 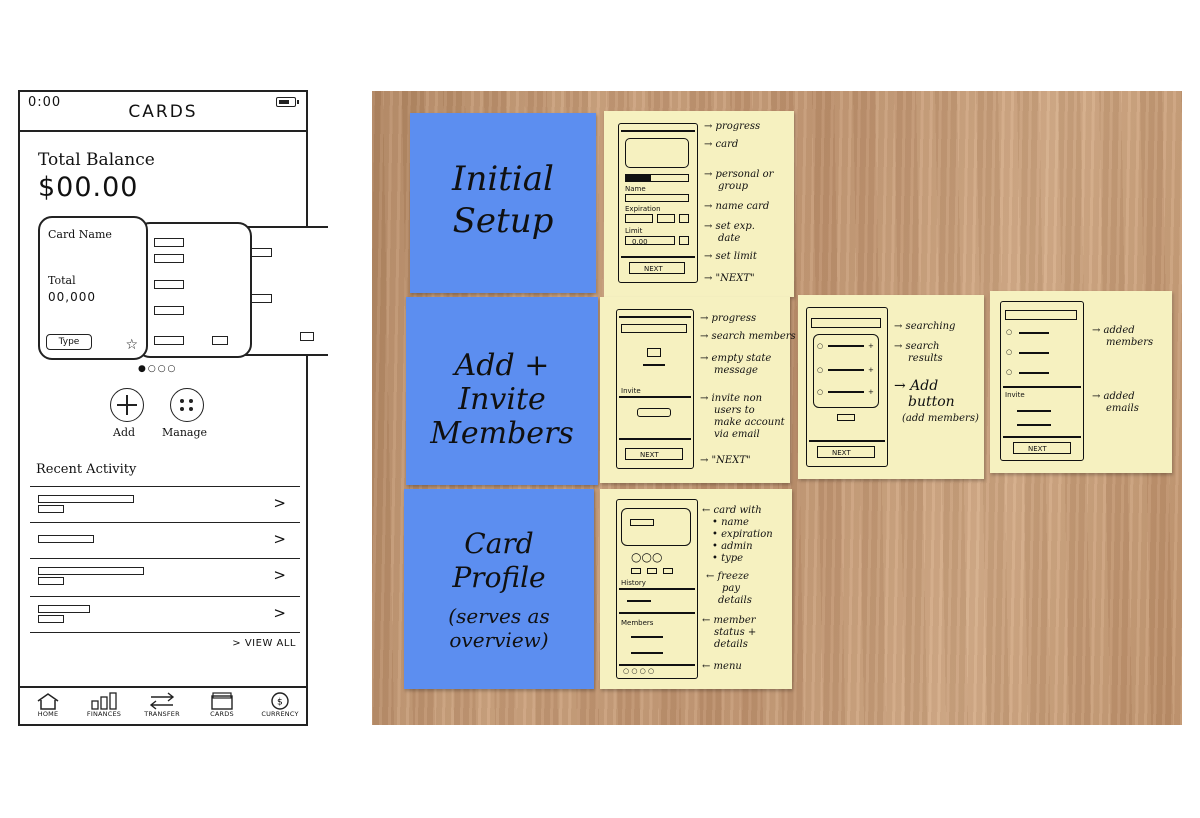 What do you see at coordinates (96, 160) in the screenshot?
I see `balance-label: Total Balance` at bounding box center [96, 160].